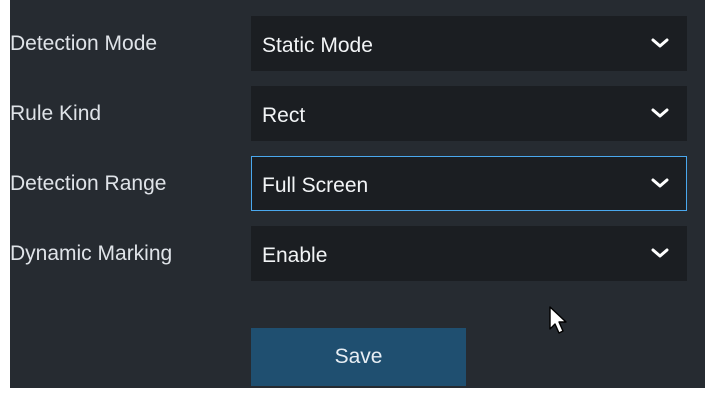 Image resolution: width=705 pixels, height=393 pixels. What do you see at coordinates (317, 45) in the screenshot?
I see `detection-mode-value: Static Mode` at bounding box center [317, 45].